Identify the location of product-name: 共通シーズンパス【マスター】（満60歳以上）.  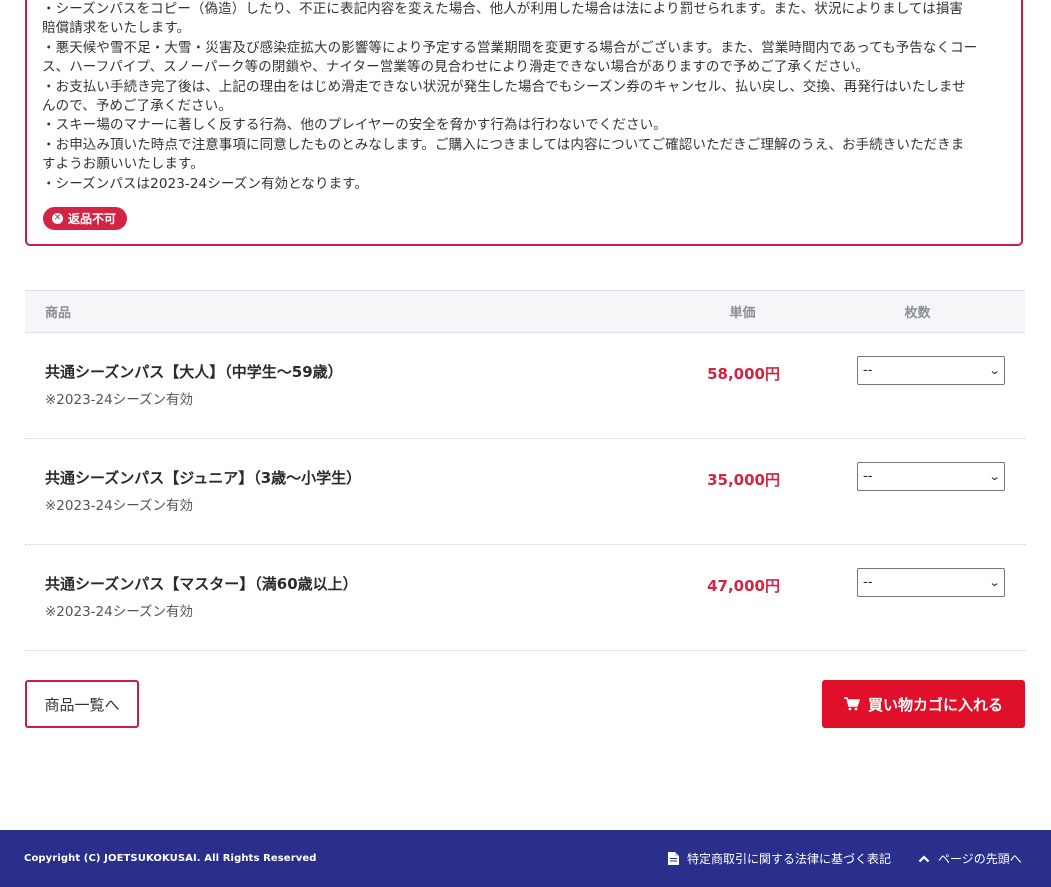
(201, 584).